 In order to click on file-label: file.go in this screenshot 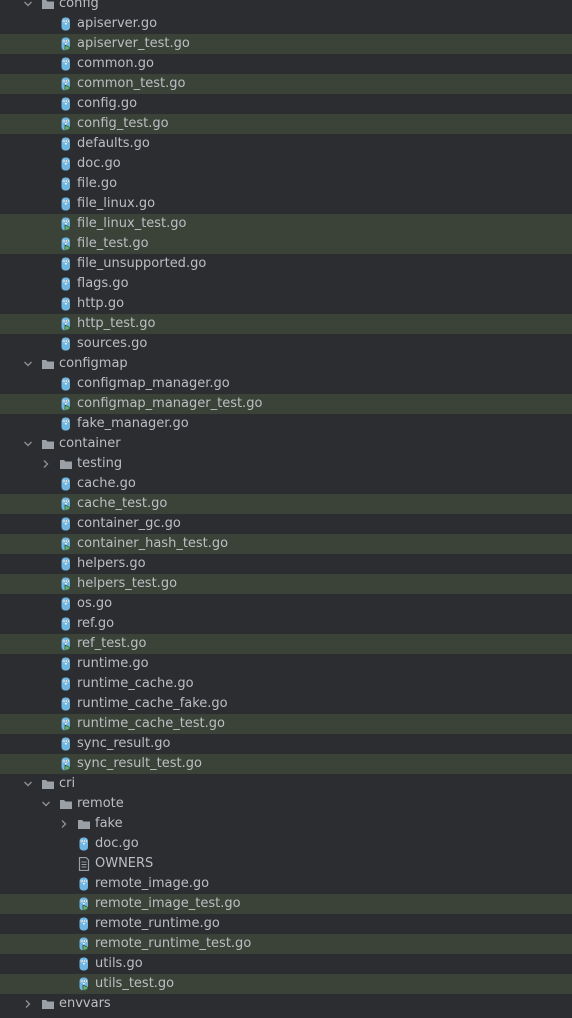, I will do `click(97, 183)`.